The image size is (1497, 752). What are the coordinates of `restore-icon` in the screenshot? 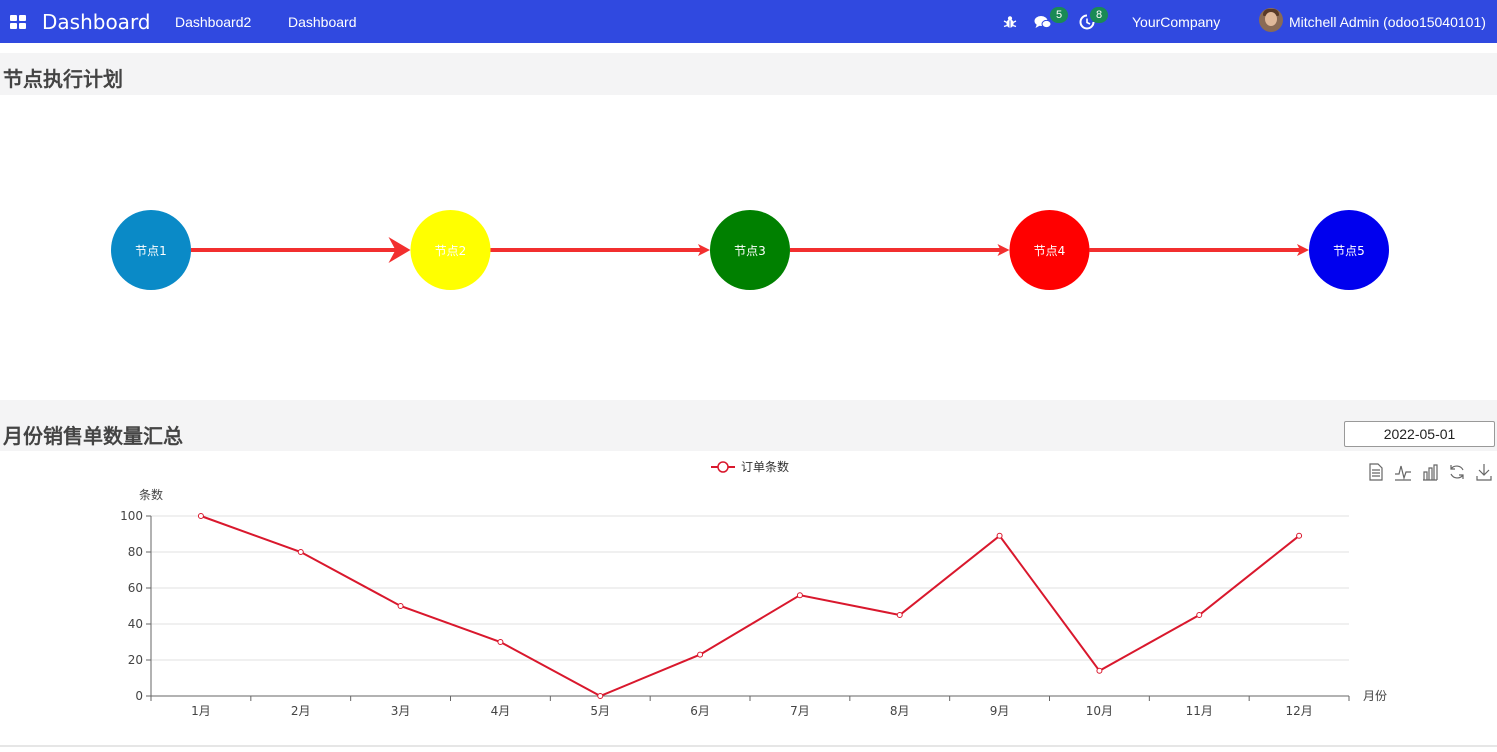 It's located at (1457, 472).